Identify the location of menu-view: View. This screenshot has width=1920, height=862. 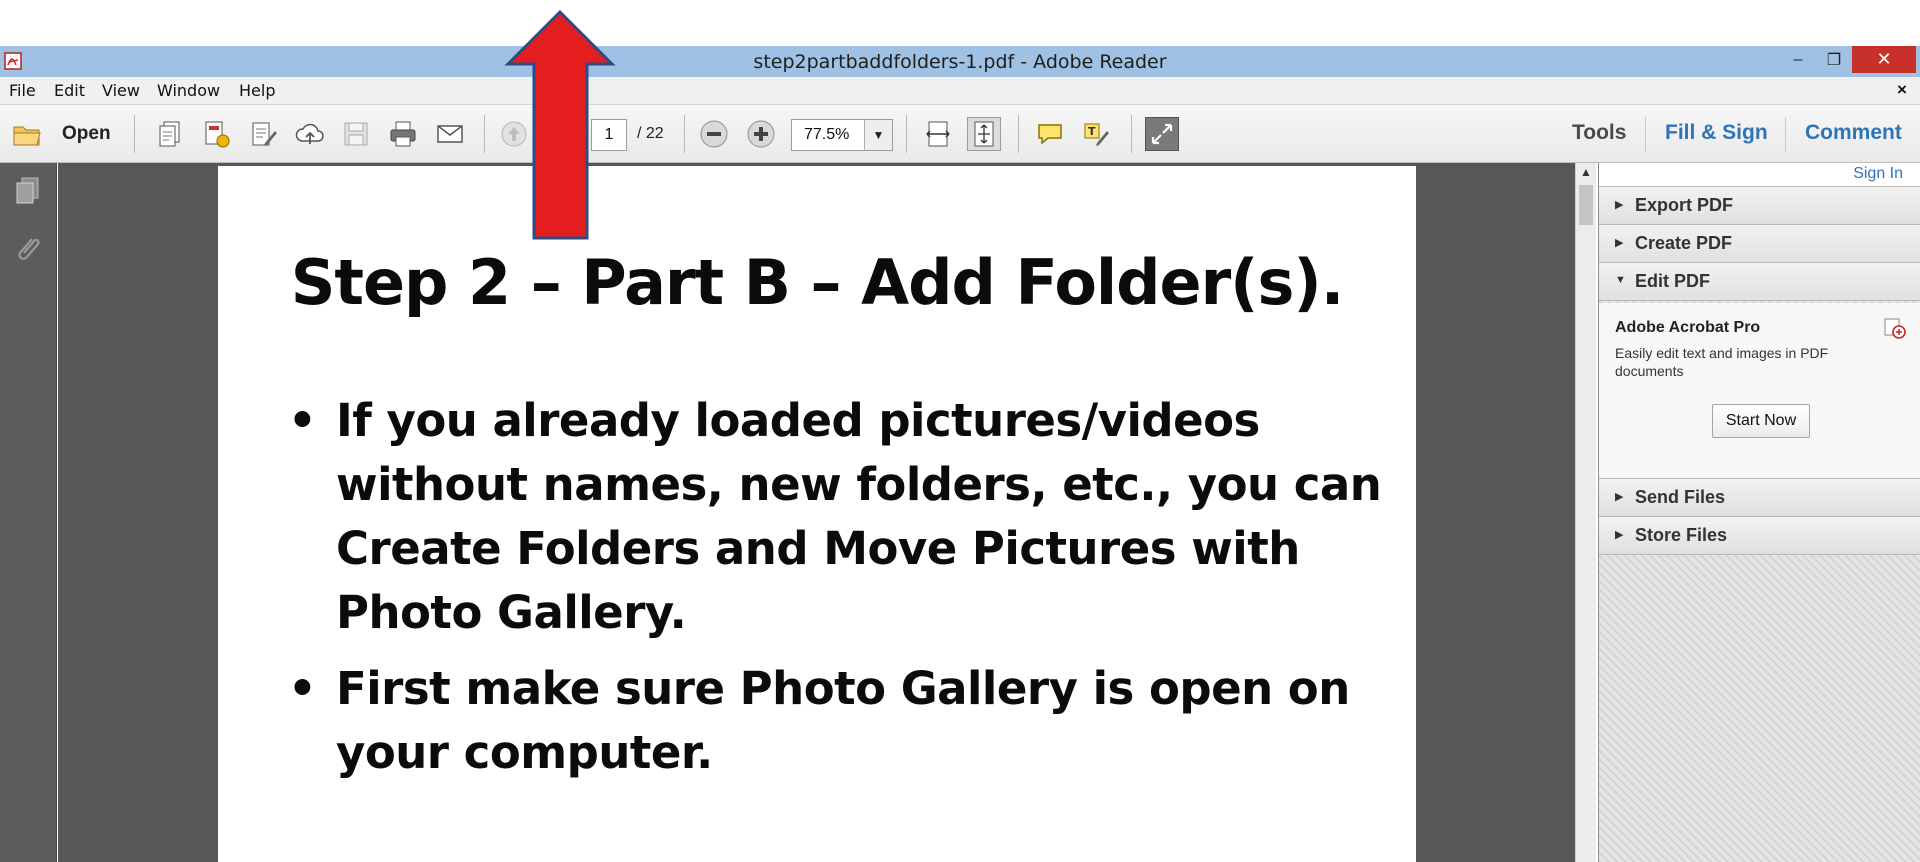
(121, 90).